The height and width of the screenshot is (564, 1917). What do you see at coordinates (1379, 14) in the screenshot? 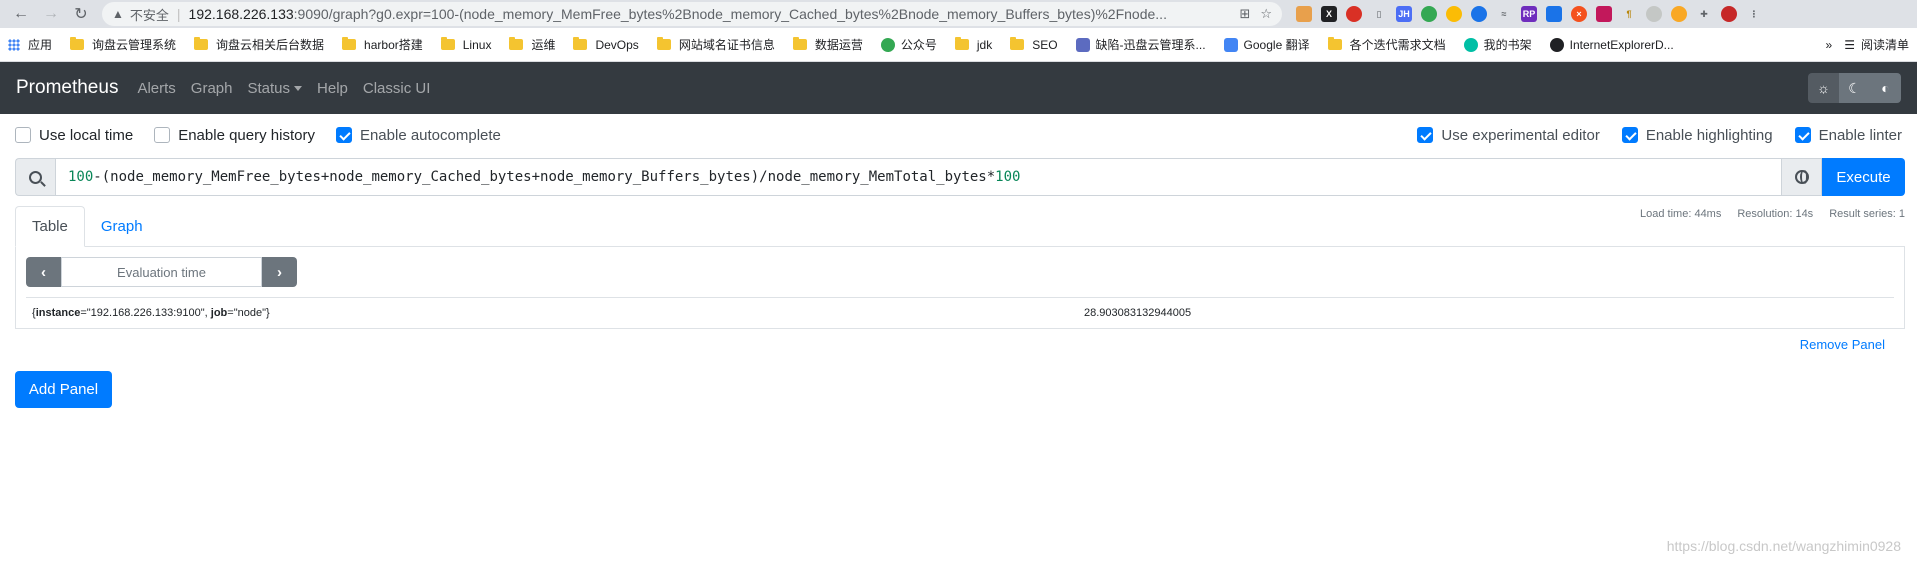
I see `bookmark-icon: ▯` at bounding box center [1379, 14].